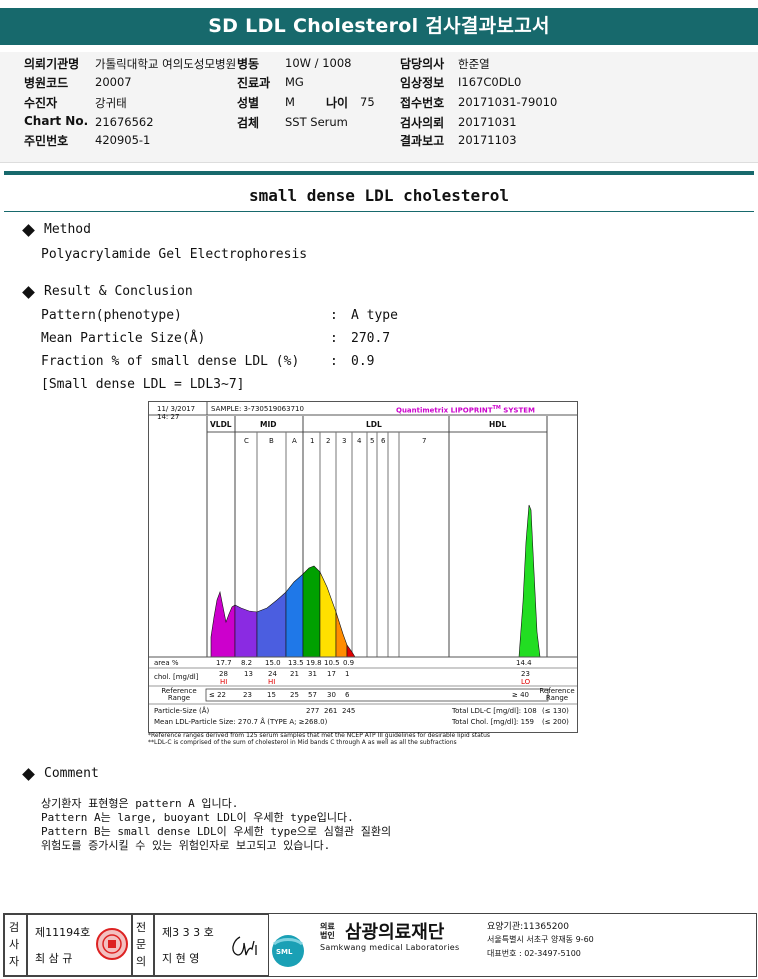 This screenshot has height=979, width=758. I want to click on chol-value: 13, so click(248, 674).